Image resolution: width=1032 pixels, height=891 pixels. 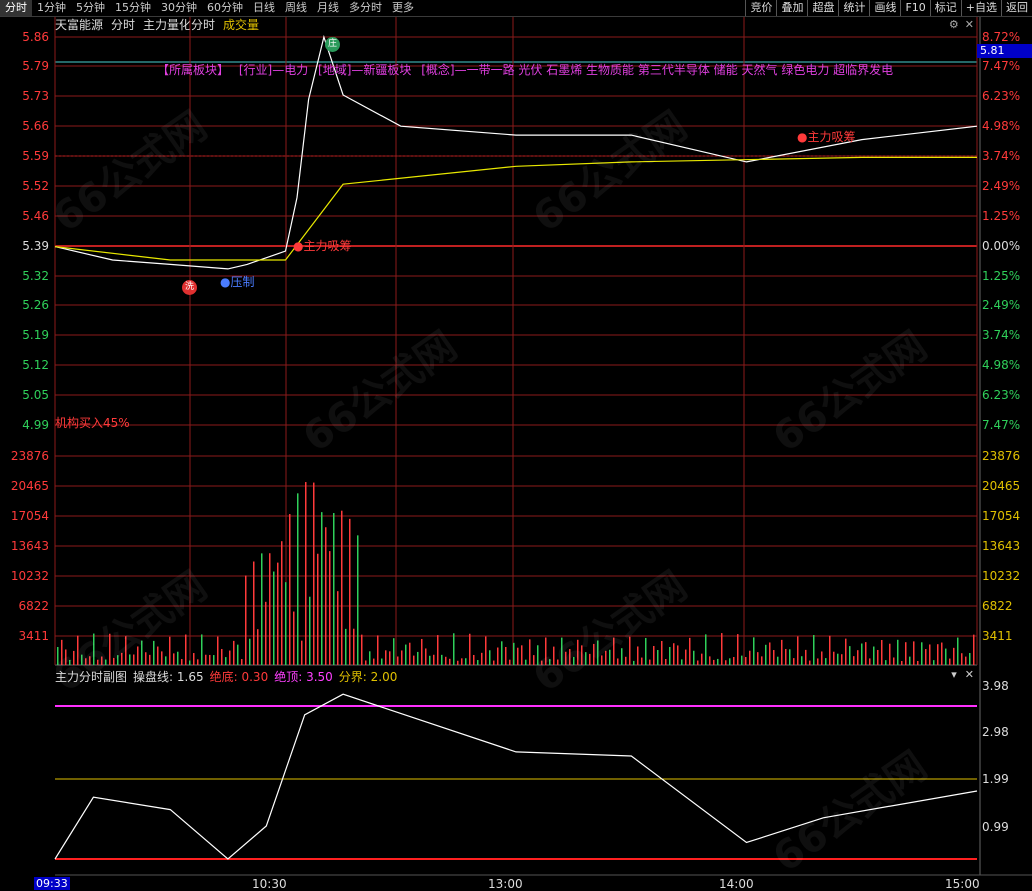 I want to click on time-tick-1300: 13:00, so click(x=505, y=884).